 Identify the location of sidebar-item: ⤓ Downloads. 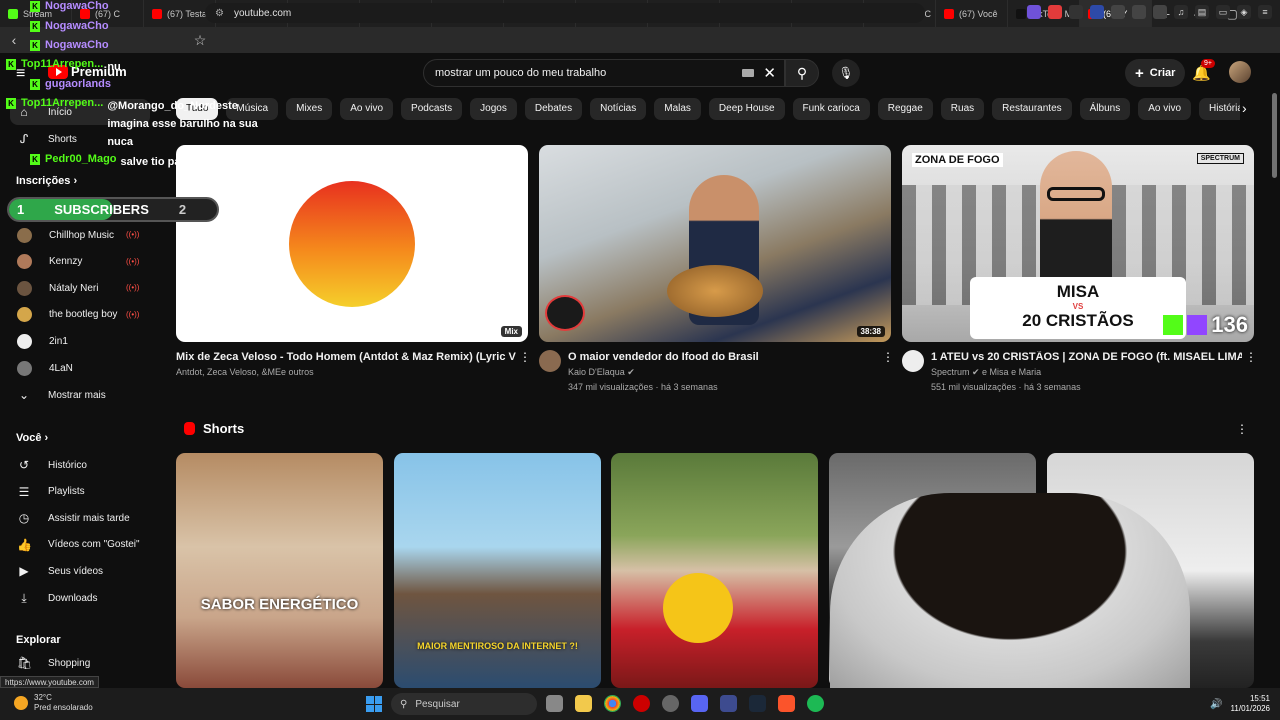
(77, 598).